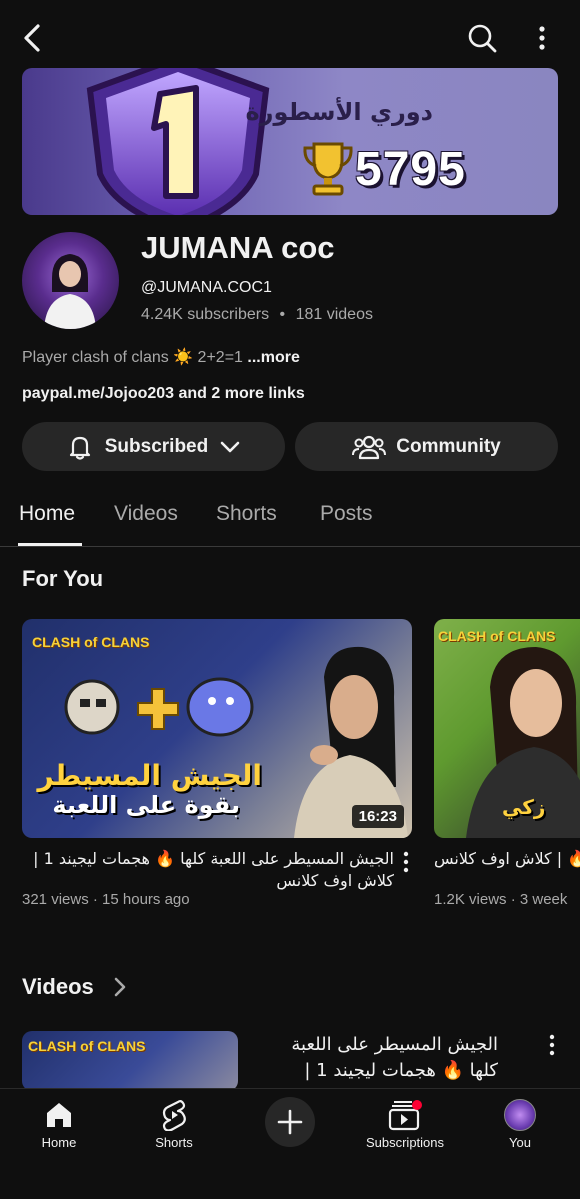  What do you see at coordinates (70, 291) in the screenshot?
I see `avatar-person-icon` at bounding box center [70, 291].